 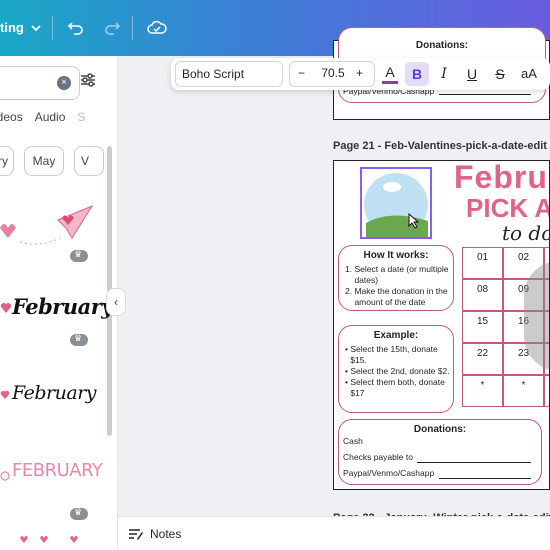 I want to click on text-color-button: A, so click(x=390, y=74).